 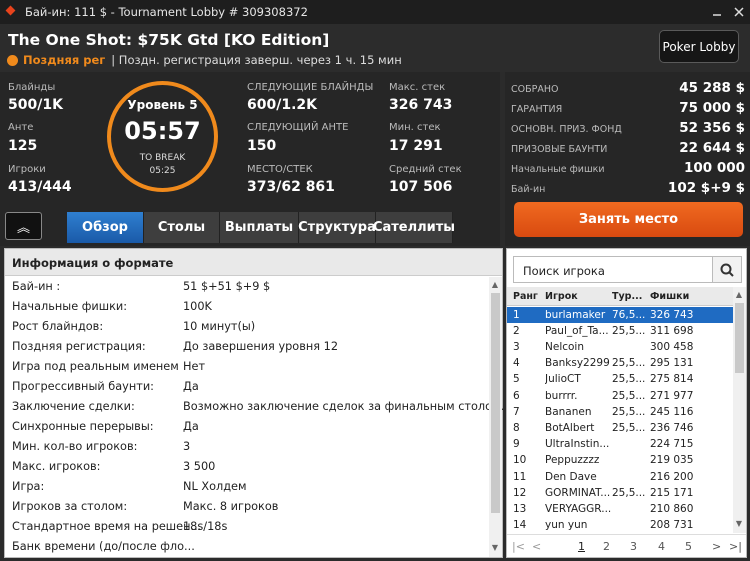 I want to click on player-rank: 2, so click(x=516, y=330).